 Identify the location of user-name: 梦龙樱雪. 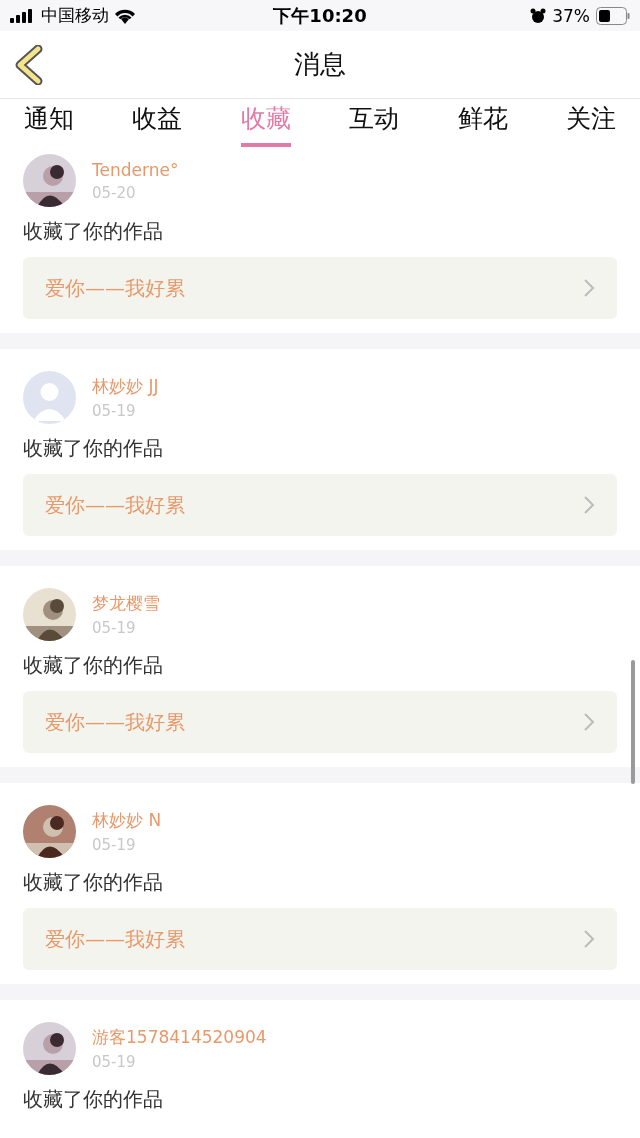
(126, 603).